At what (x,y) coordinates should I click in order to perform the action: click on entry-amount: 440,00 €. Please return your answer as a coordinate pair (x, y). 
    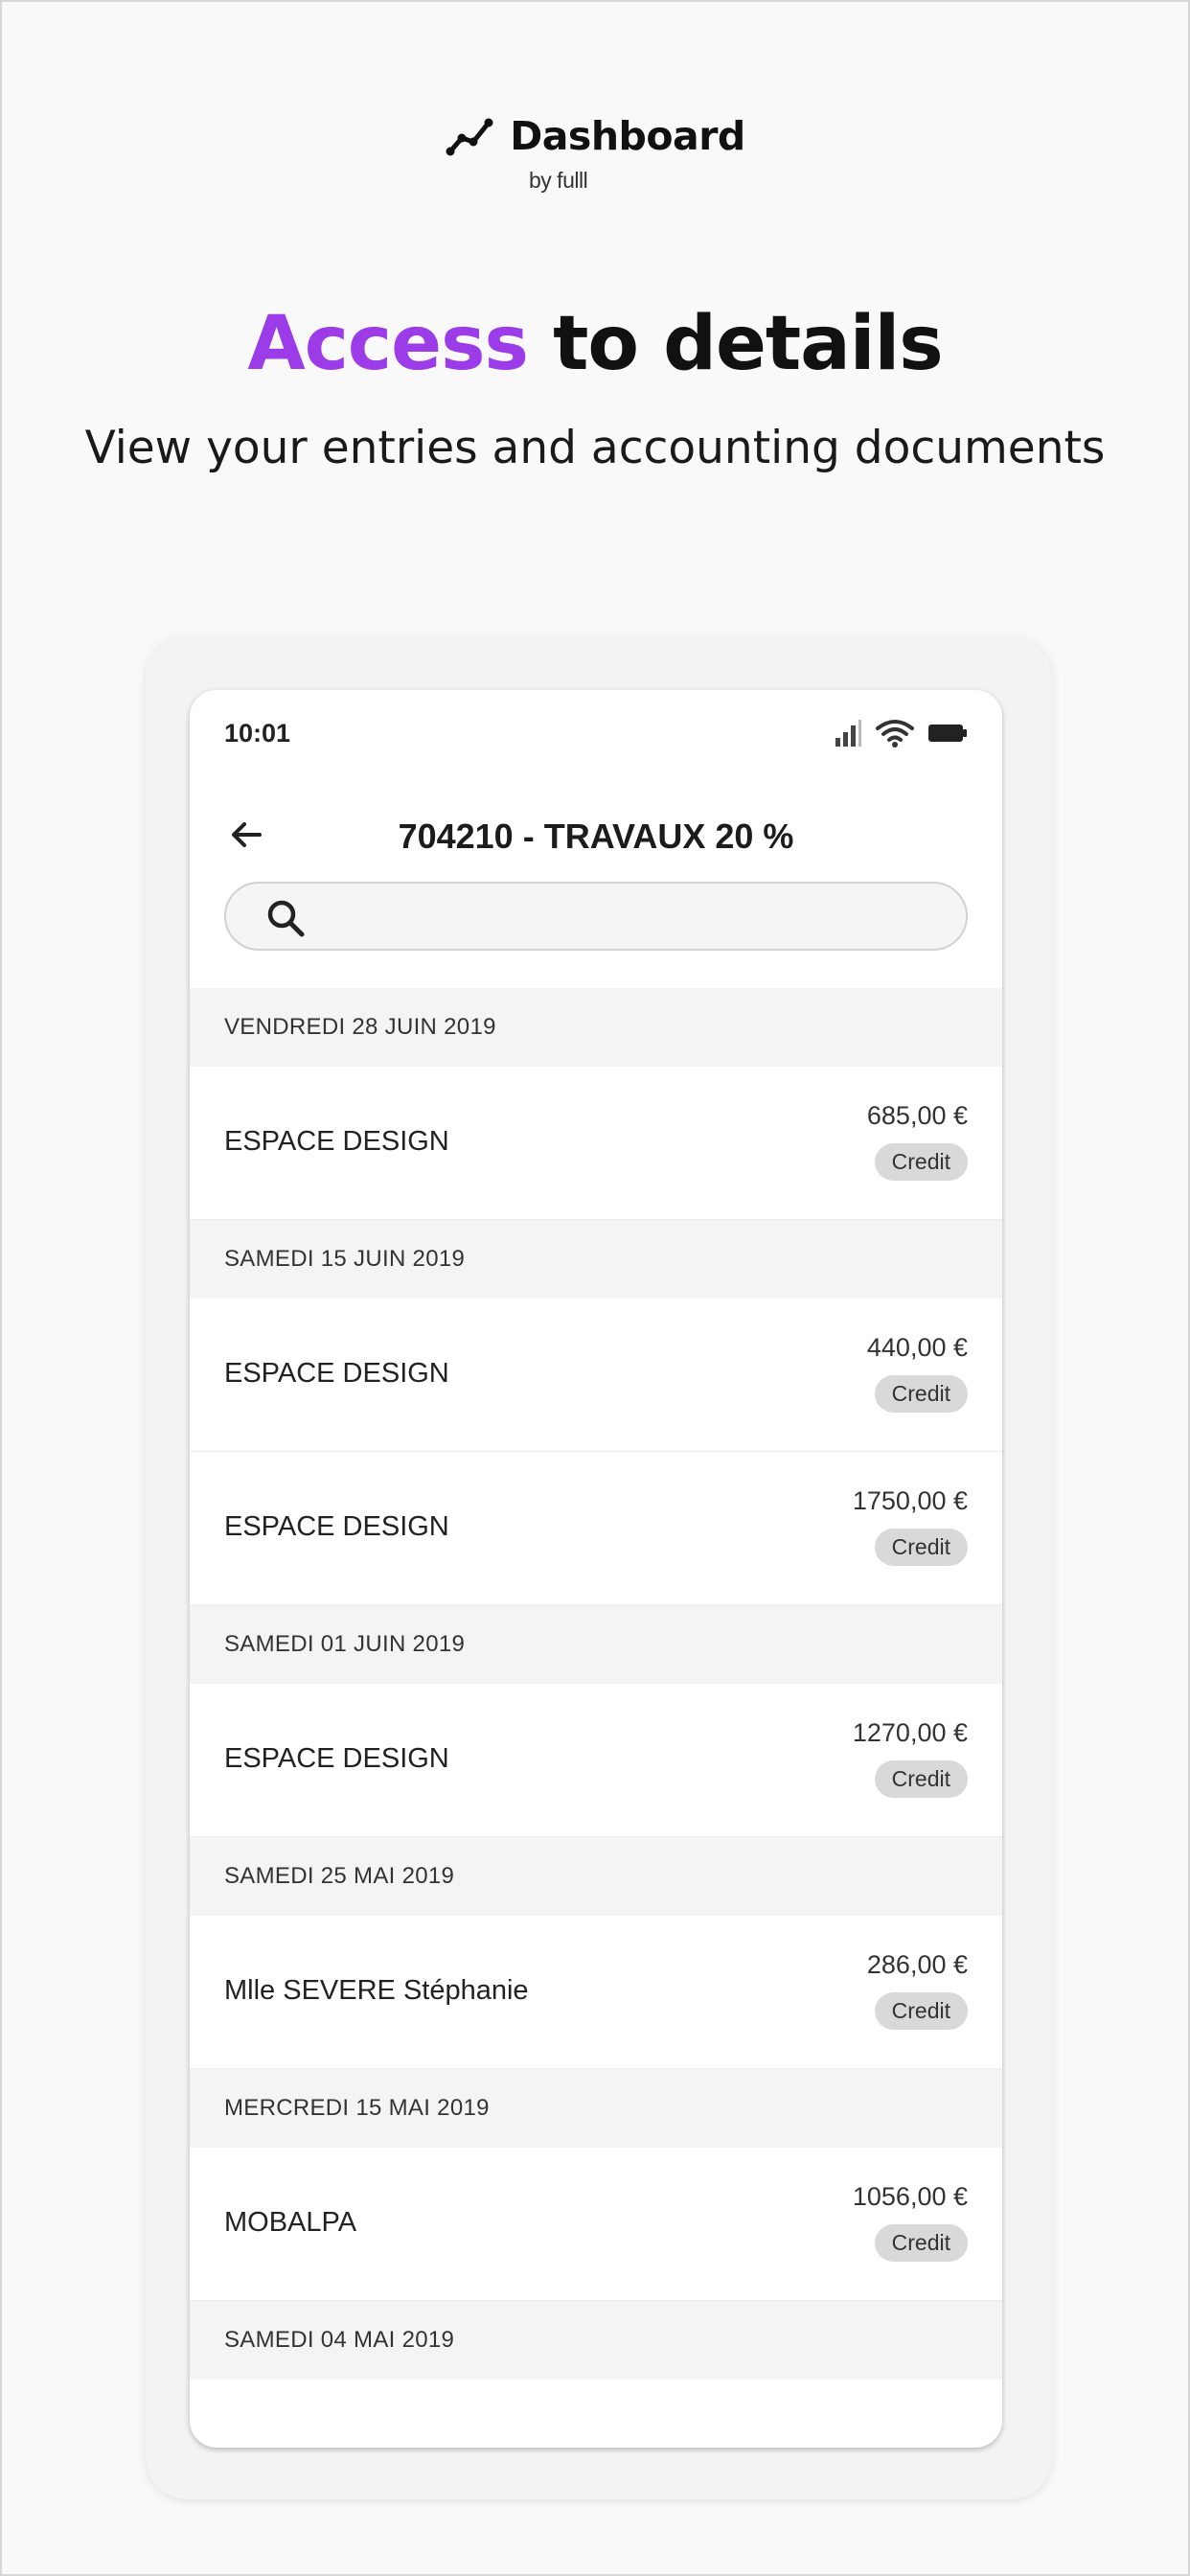
    Looking at the image, I should click on (917, 1347).